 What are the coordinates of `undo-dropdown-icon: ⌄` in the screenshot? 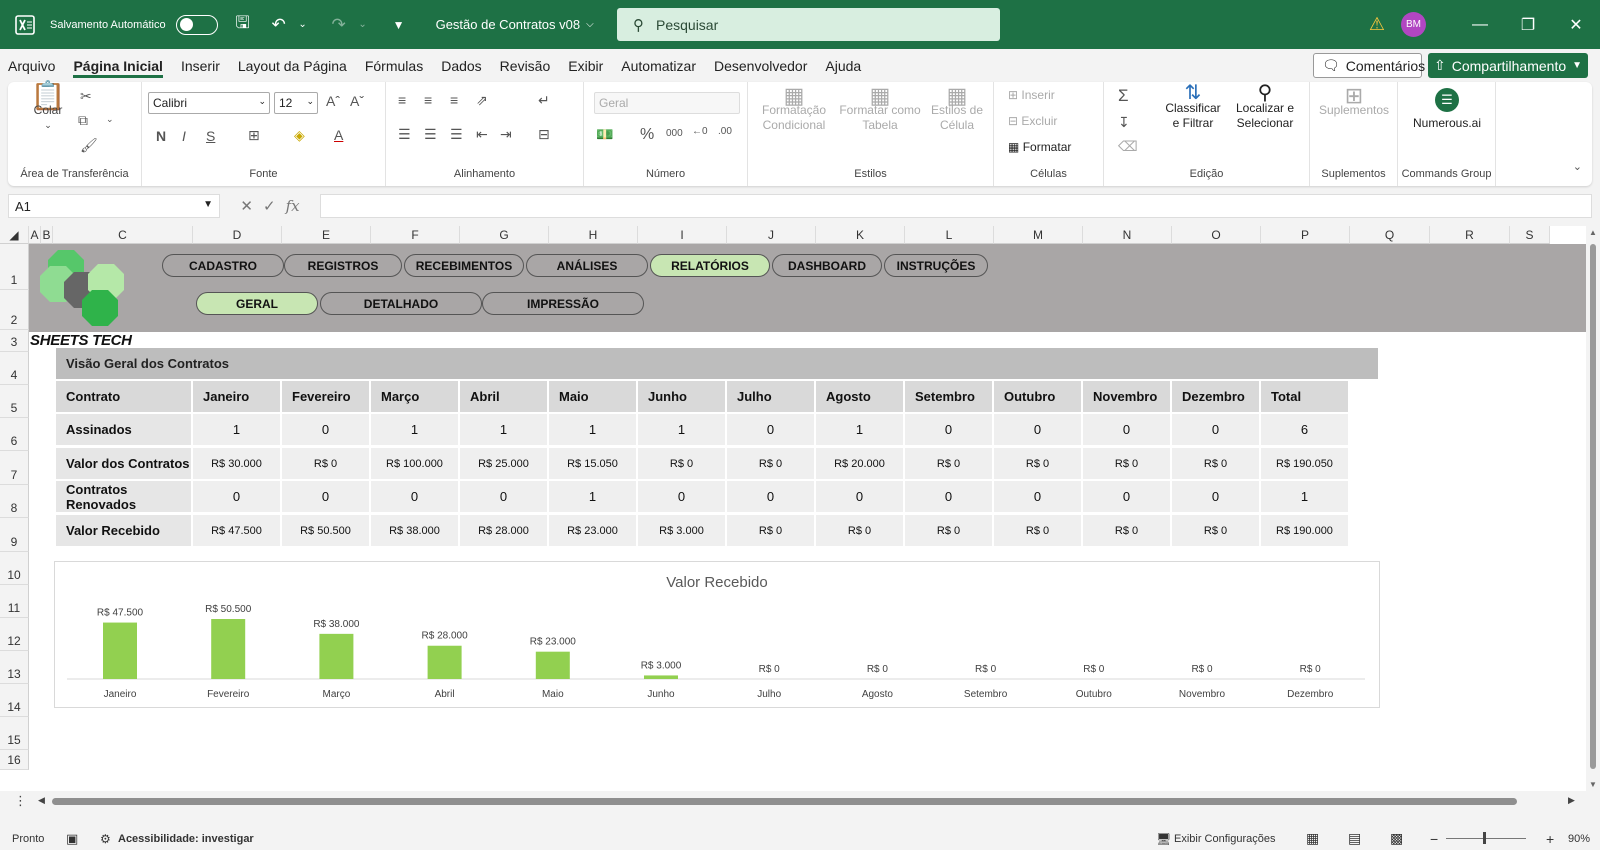 It's located at (303, 24).